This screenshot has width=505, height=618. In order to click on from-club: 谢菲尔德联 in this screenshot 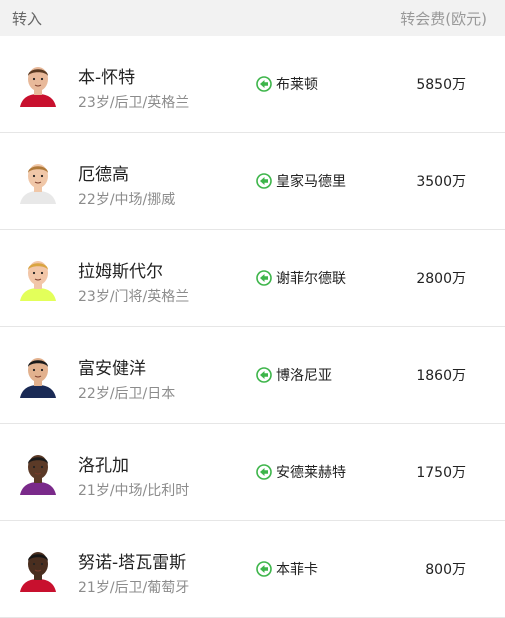, I will do `click(301, 278)`.